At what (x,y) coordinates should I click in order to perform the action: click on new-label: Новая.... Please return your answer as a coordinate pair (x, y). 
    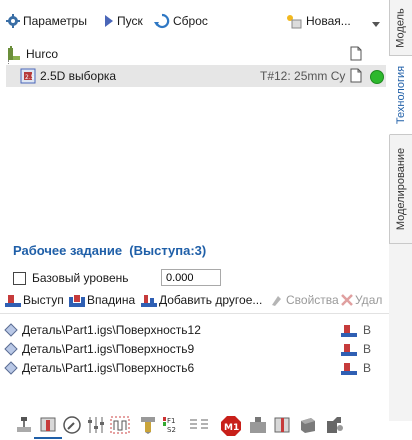
    Looking at the image, I should click on (328, 21).